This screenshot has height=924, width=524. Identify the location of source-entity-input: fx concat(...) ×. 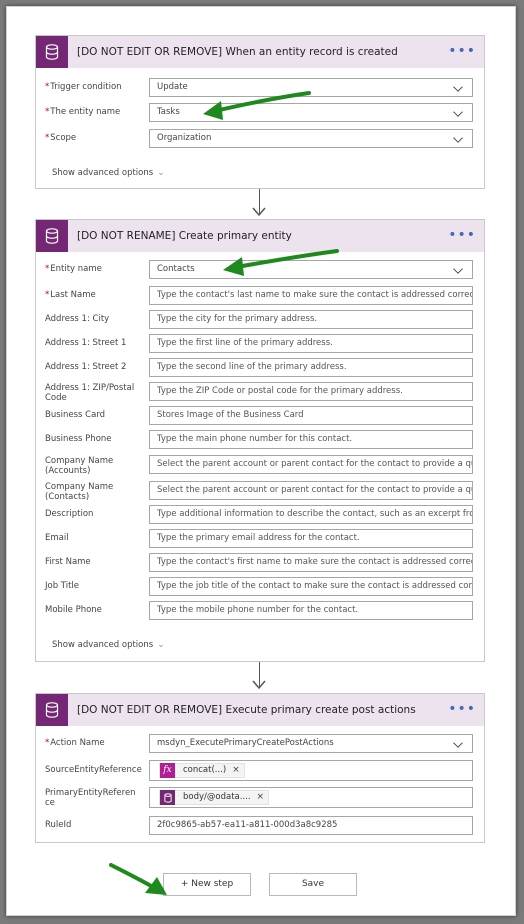
(311, 770).